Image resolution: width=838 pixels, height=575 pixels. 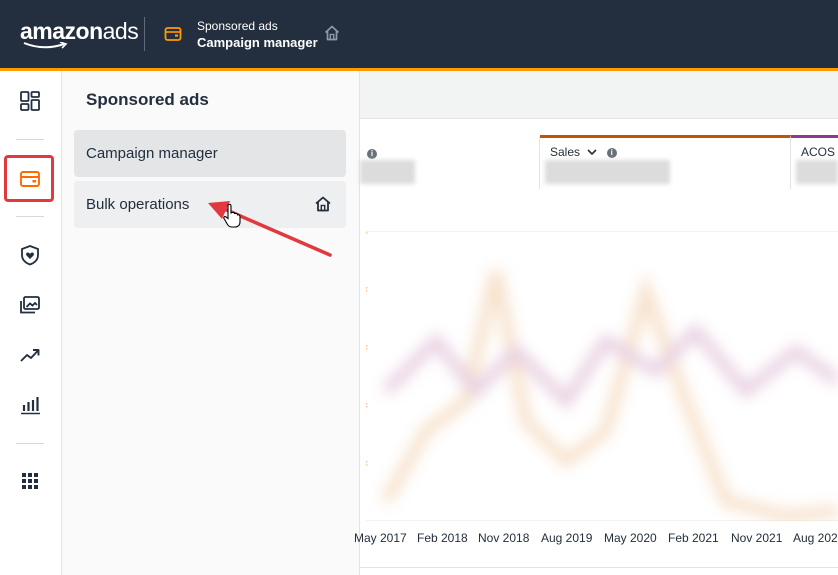 What do you see at coordinates (419, 34) in the screenshot?
I see `top-navigation-bar: amazonads Sponsored ads Campaign manager` at bounding box center [419, 34].